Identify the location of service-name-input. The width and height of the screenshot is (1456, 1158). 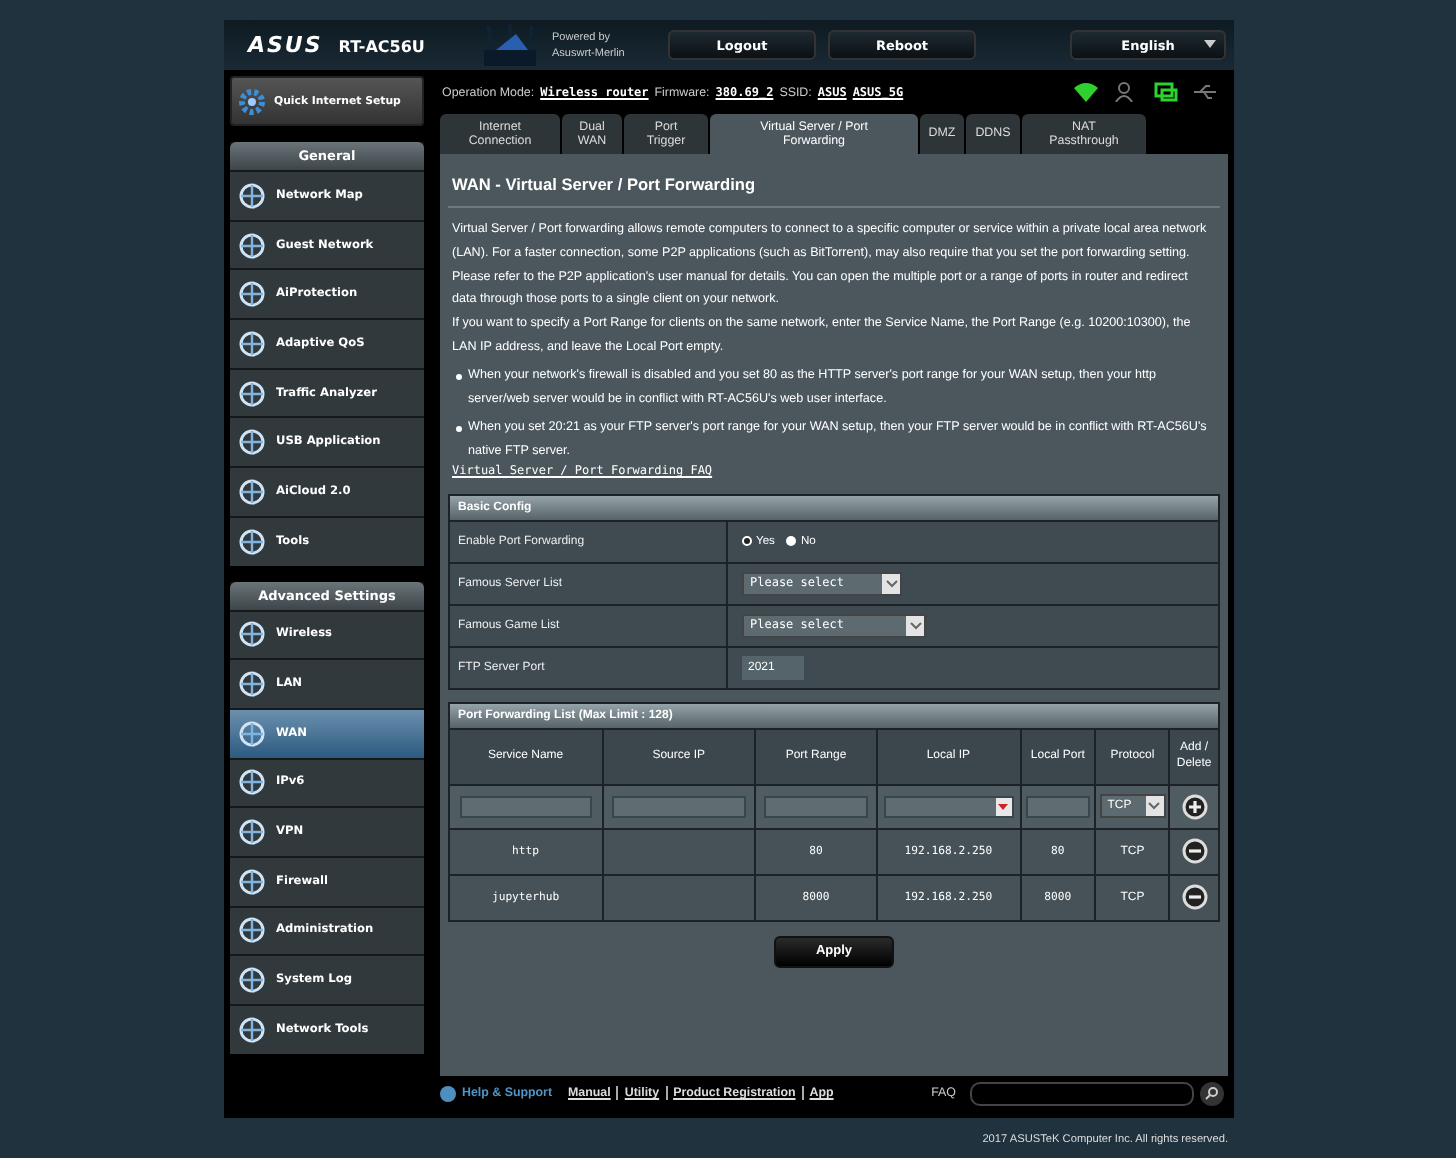
(526, 806).